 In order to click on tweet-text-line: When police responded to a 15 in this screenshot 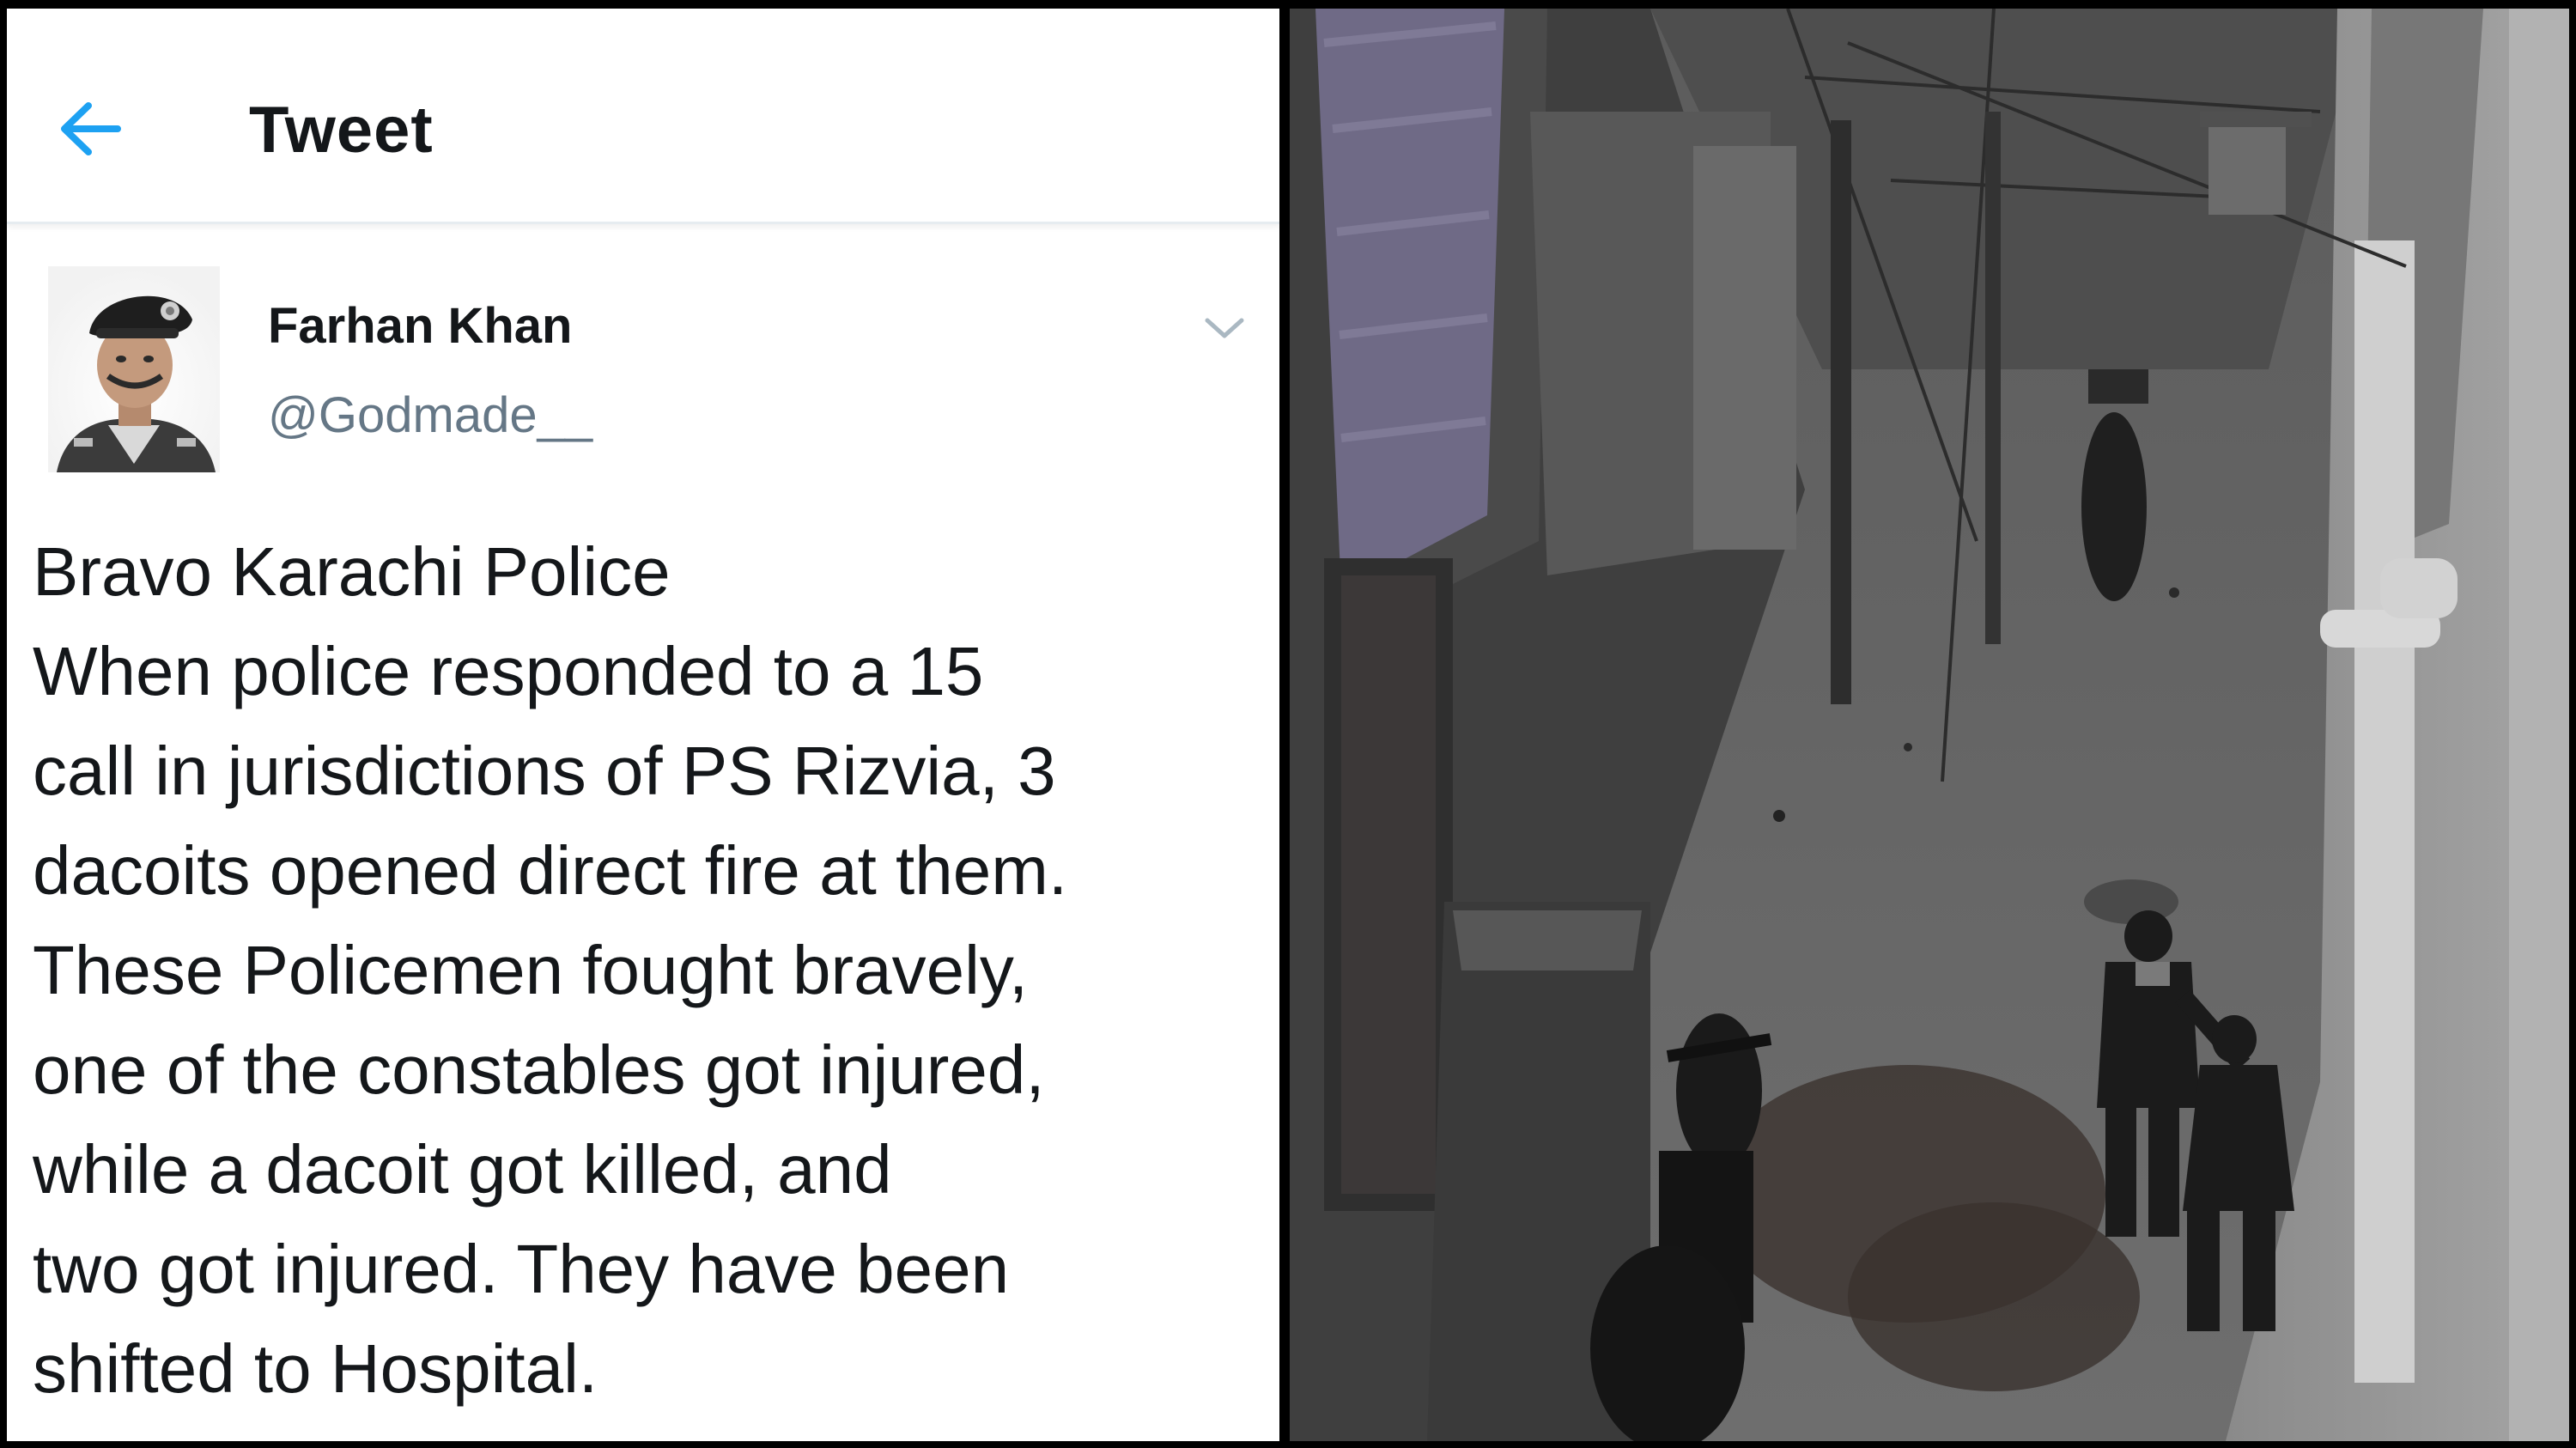, I will do `click(508, 671)`.